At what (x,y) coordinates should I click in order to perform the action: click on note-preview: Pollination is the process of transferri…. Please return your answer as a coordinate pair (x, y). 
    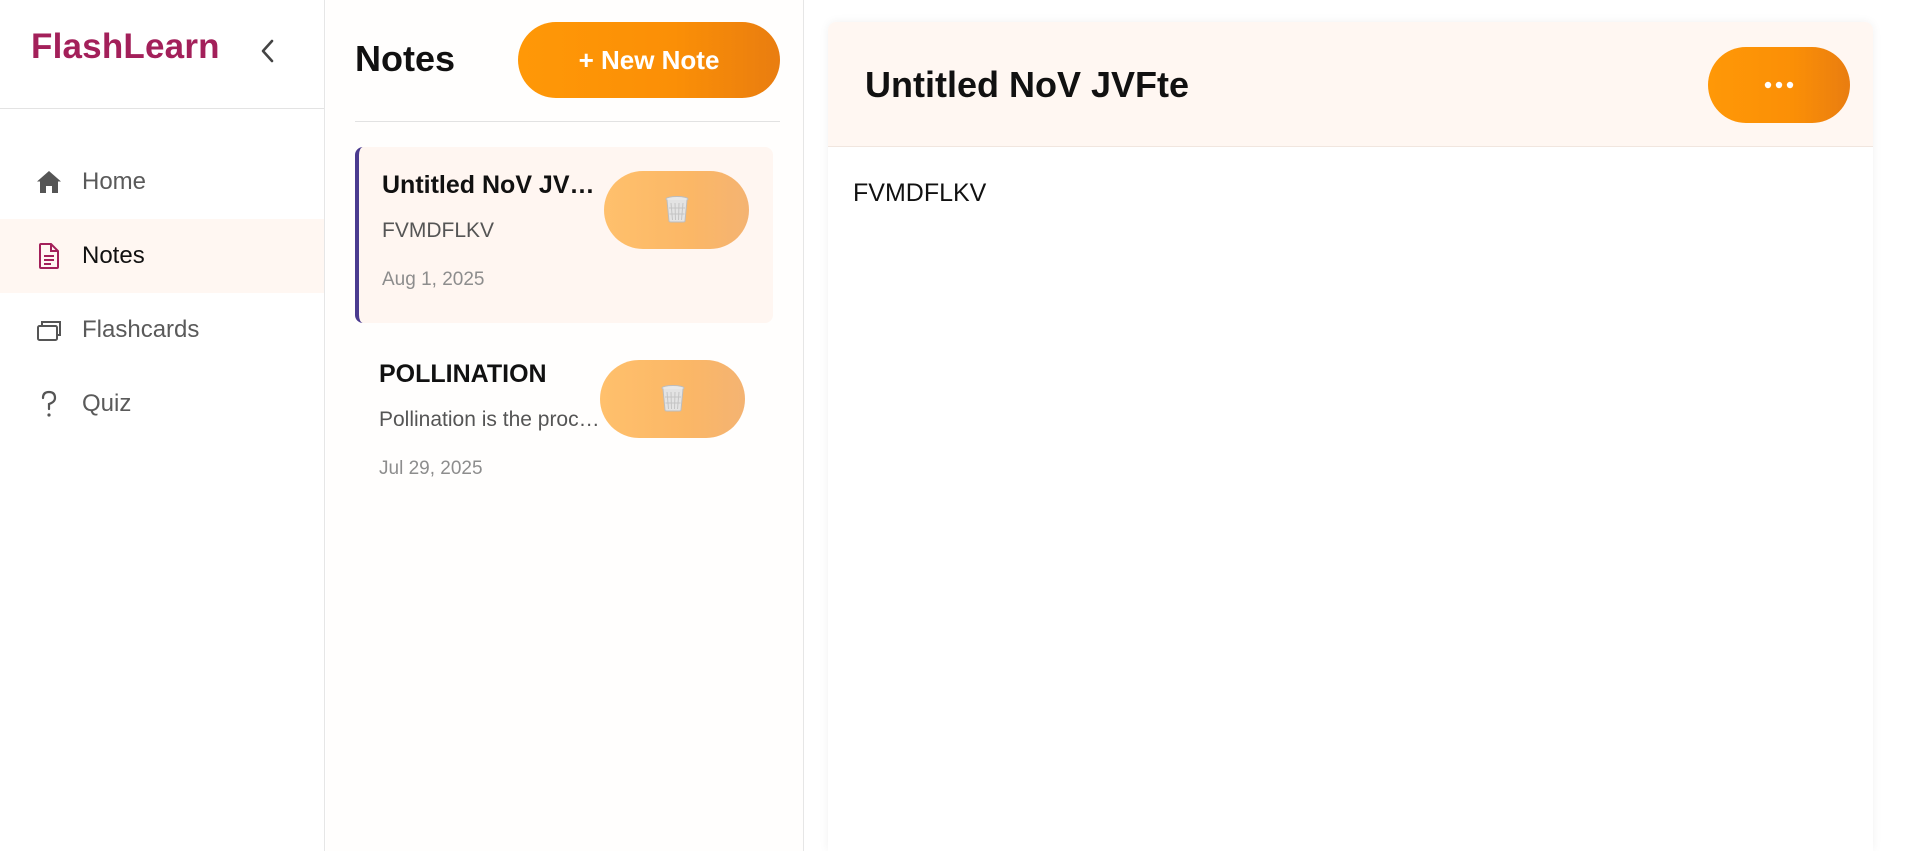
    Looking at the image, I should click on (491, 419).